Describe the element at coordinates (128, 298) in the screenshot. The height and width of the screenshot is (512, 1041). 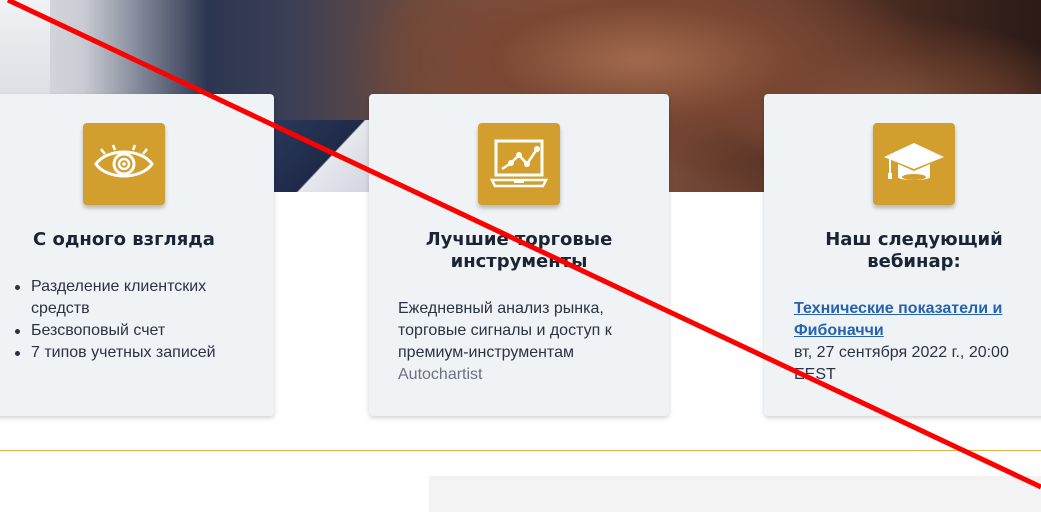
I see `list-item: Разделение клиентских средств` at that location.